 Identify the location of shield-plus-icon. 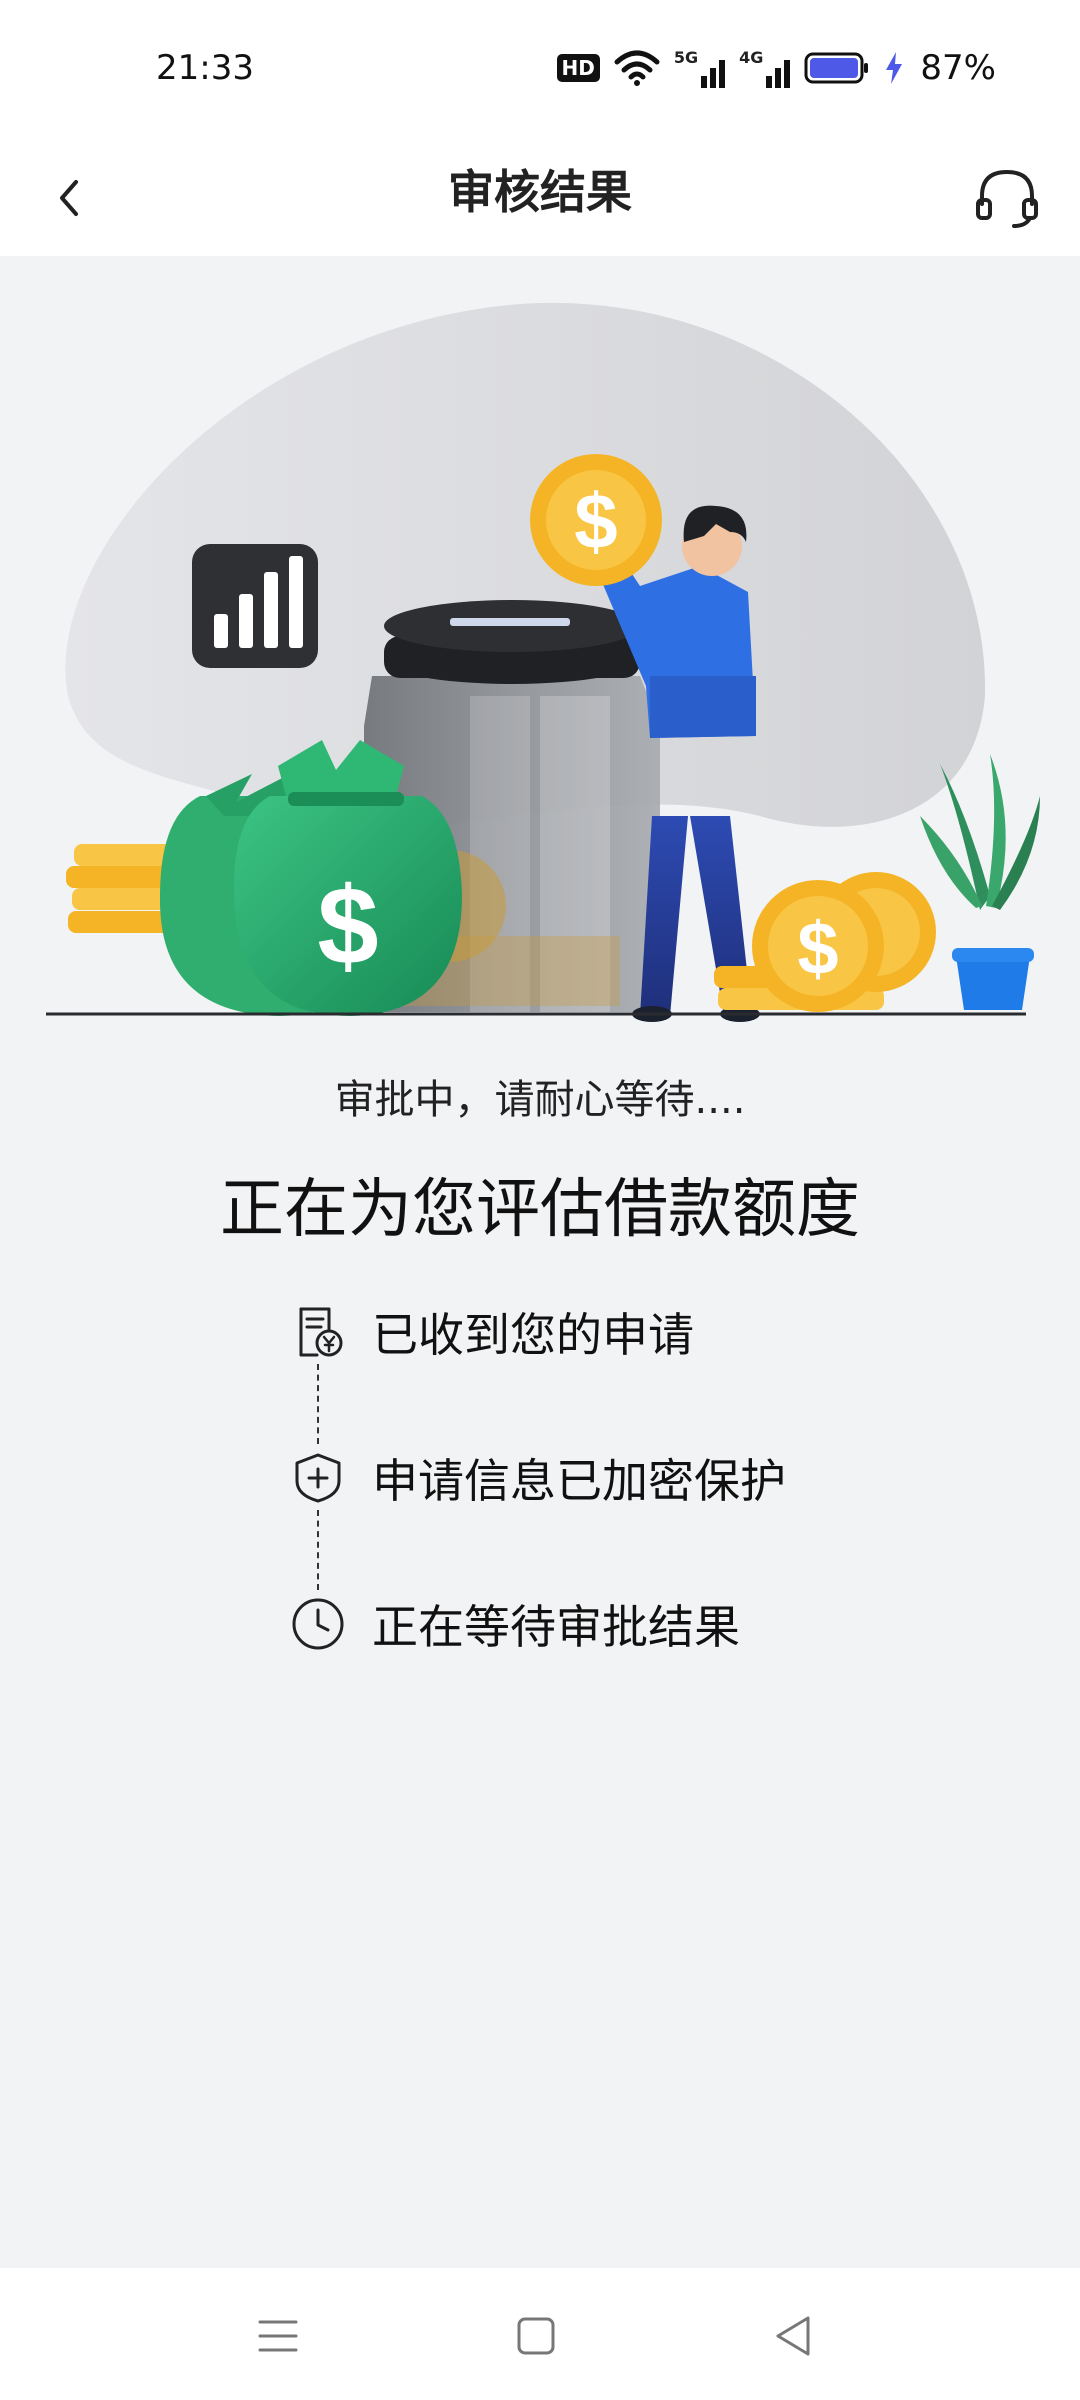
(318, 1478).